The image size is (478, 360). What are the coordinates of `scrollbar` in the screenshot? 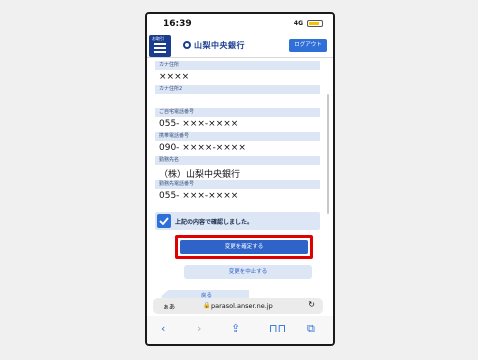 It's located at (328, 154).